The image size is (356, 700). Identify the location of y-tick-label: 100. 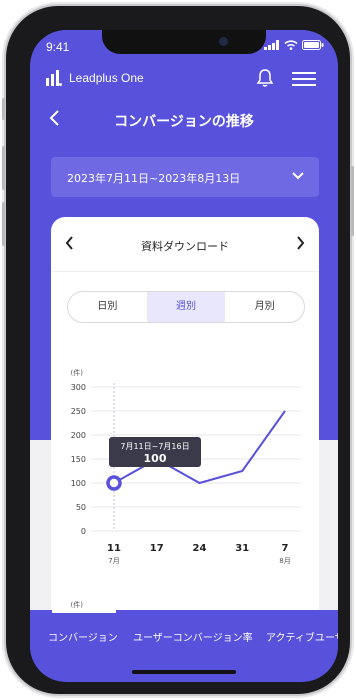
(78, 483).